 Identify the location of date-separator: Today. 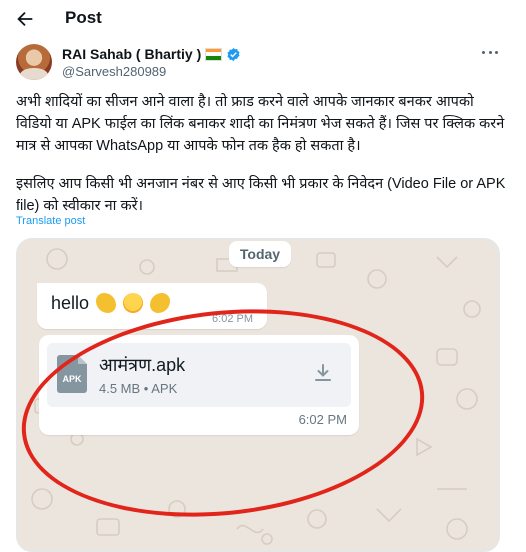
(260, 254).